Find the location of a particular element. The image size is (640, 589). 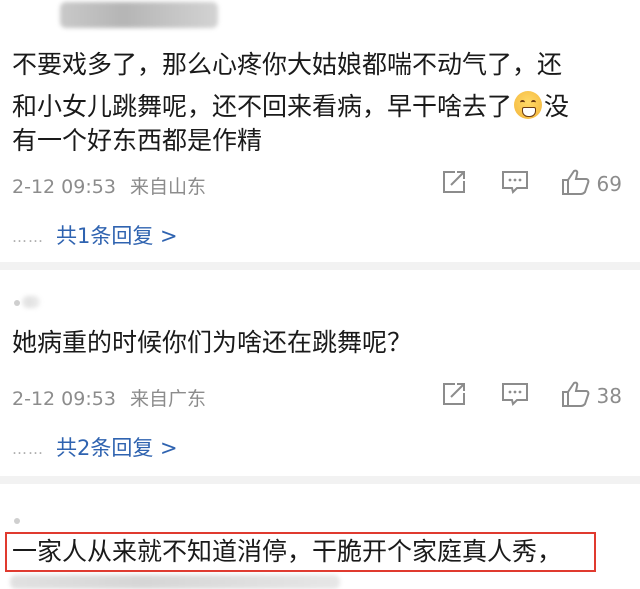

comment-1-actions: 69 is located at coordinates (531, 184).